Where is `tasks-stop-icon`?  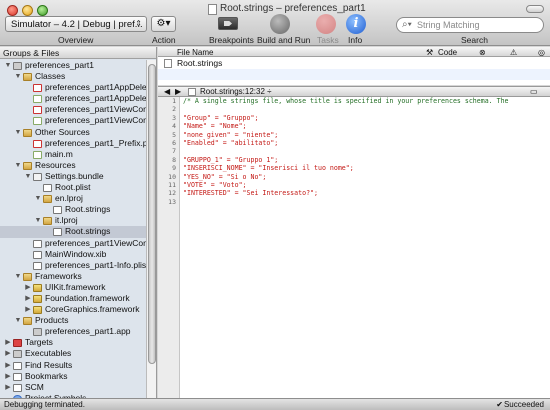
tasks-stop-icon is located at coordinates (326, 24).